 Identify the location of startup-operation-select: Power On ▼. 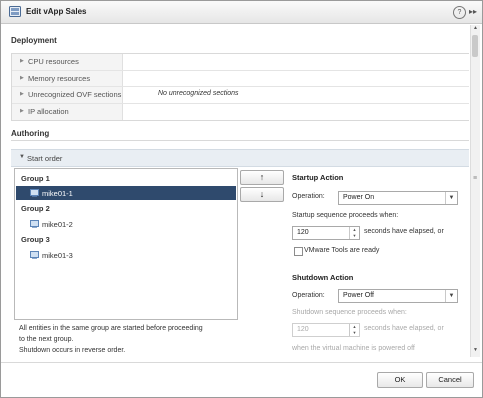
(398, 198).